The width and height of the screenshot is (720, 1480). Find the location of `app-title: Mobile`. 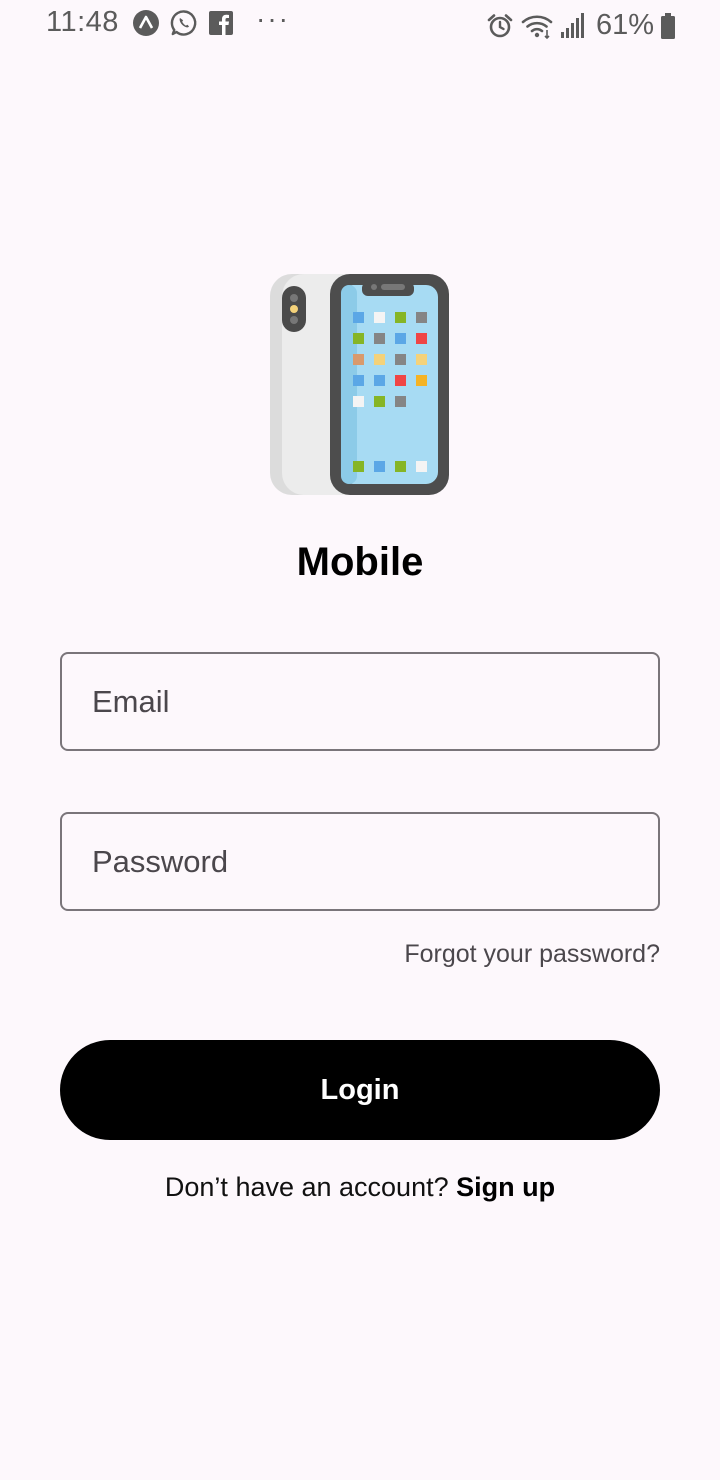

app-title: Mobile is located at coordinates (360, 562).